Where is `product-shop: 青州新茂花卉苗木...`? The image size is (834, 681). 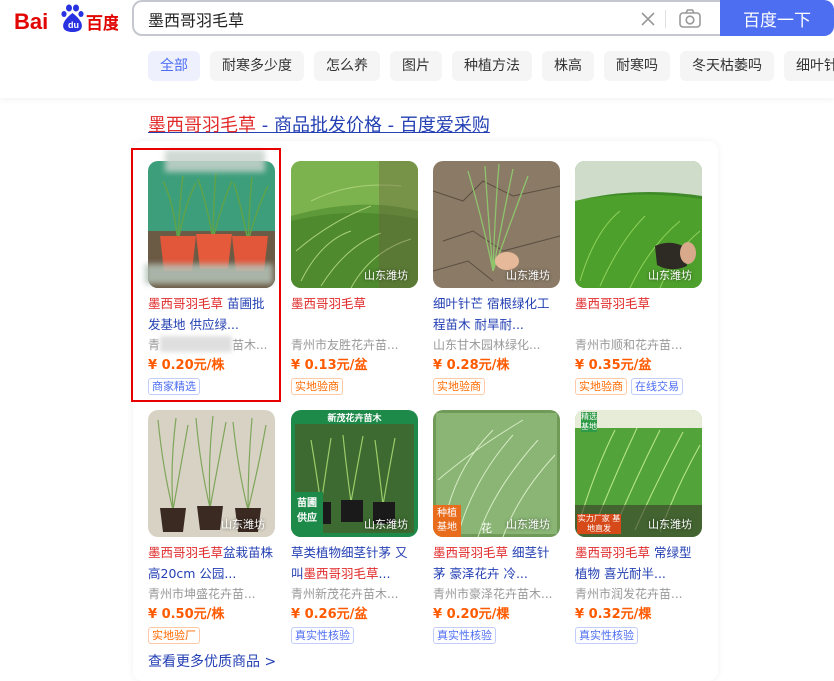 product-shop: 青州新茂花卉苗木... is located at coordinates (354, 594).